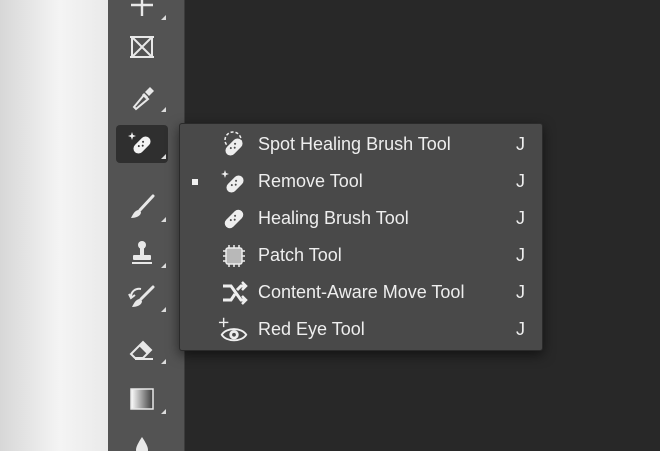 This screenshot has width=660, height=451. Describe the element at coordinates (300, 255) in the screenshot. I see `menu-item-label: Patch Tool` at that location.